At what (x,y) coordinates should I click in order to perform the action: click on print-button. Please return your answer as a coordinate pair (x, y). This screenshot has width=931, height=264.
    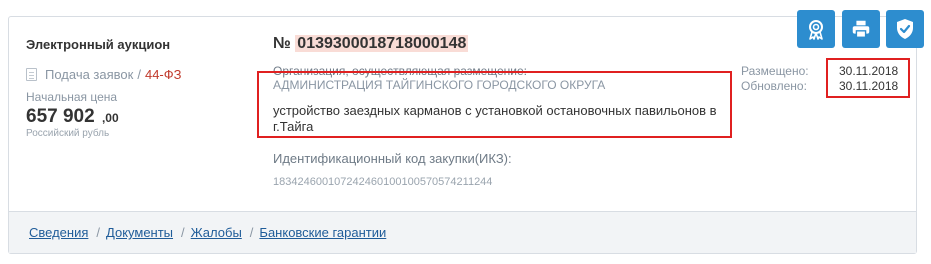
    Looking at the image, I should click on (861, 29).